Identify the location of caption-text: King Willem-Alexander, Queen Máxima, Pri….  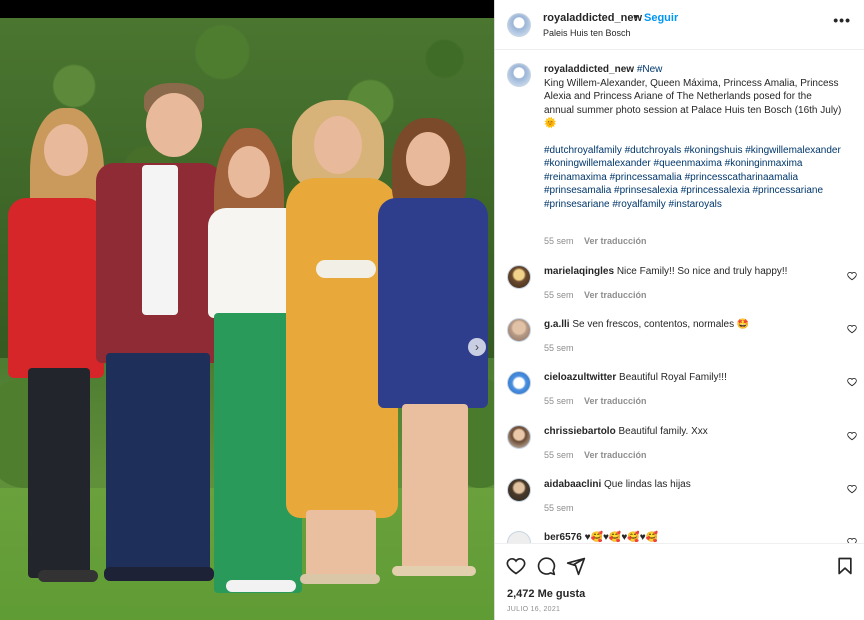
(693, 96).